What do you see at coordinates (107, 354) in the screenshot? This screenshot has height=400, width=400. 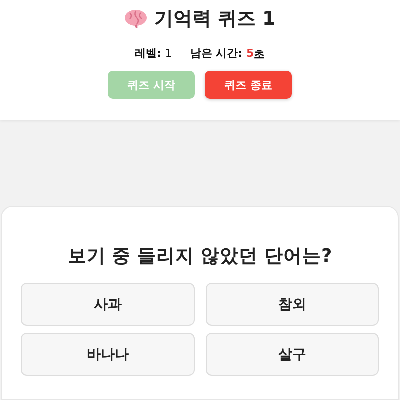 I see `answer-option: 바나나` at bounding box center [107, 354].